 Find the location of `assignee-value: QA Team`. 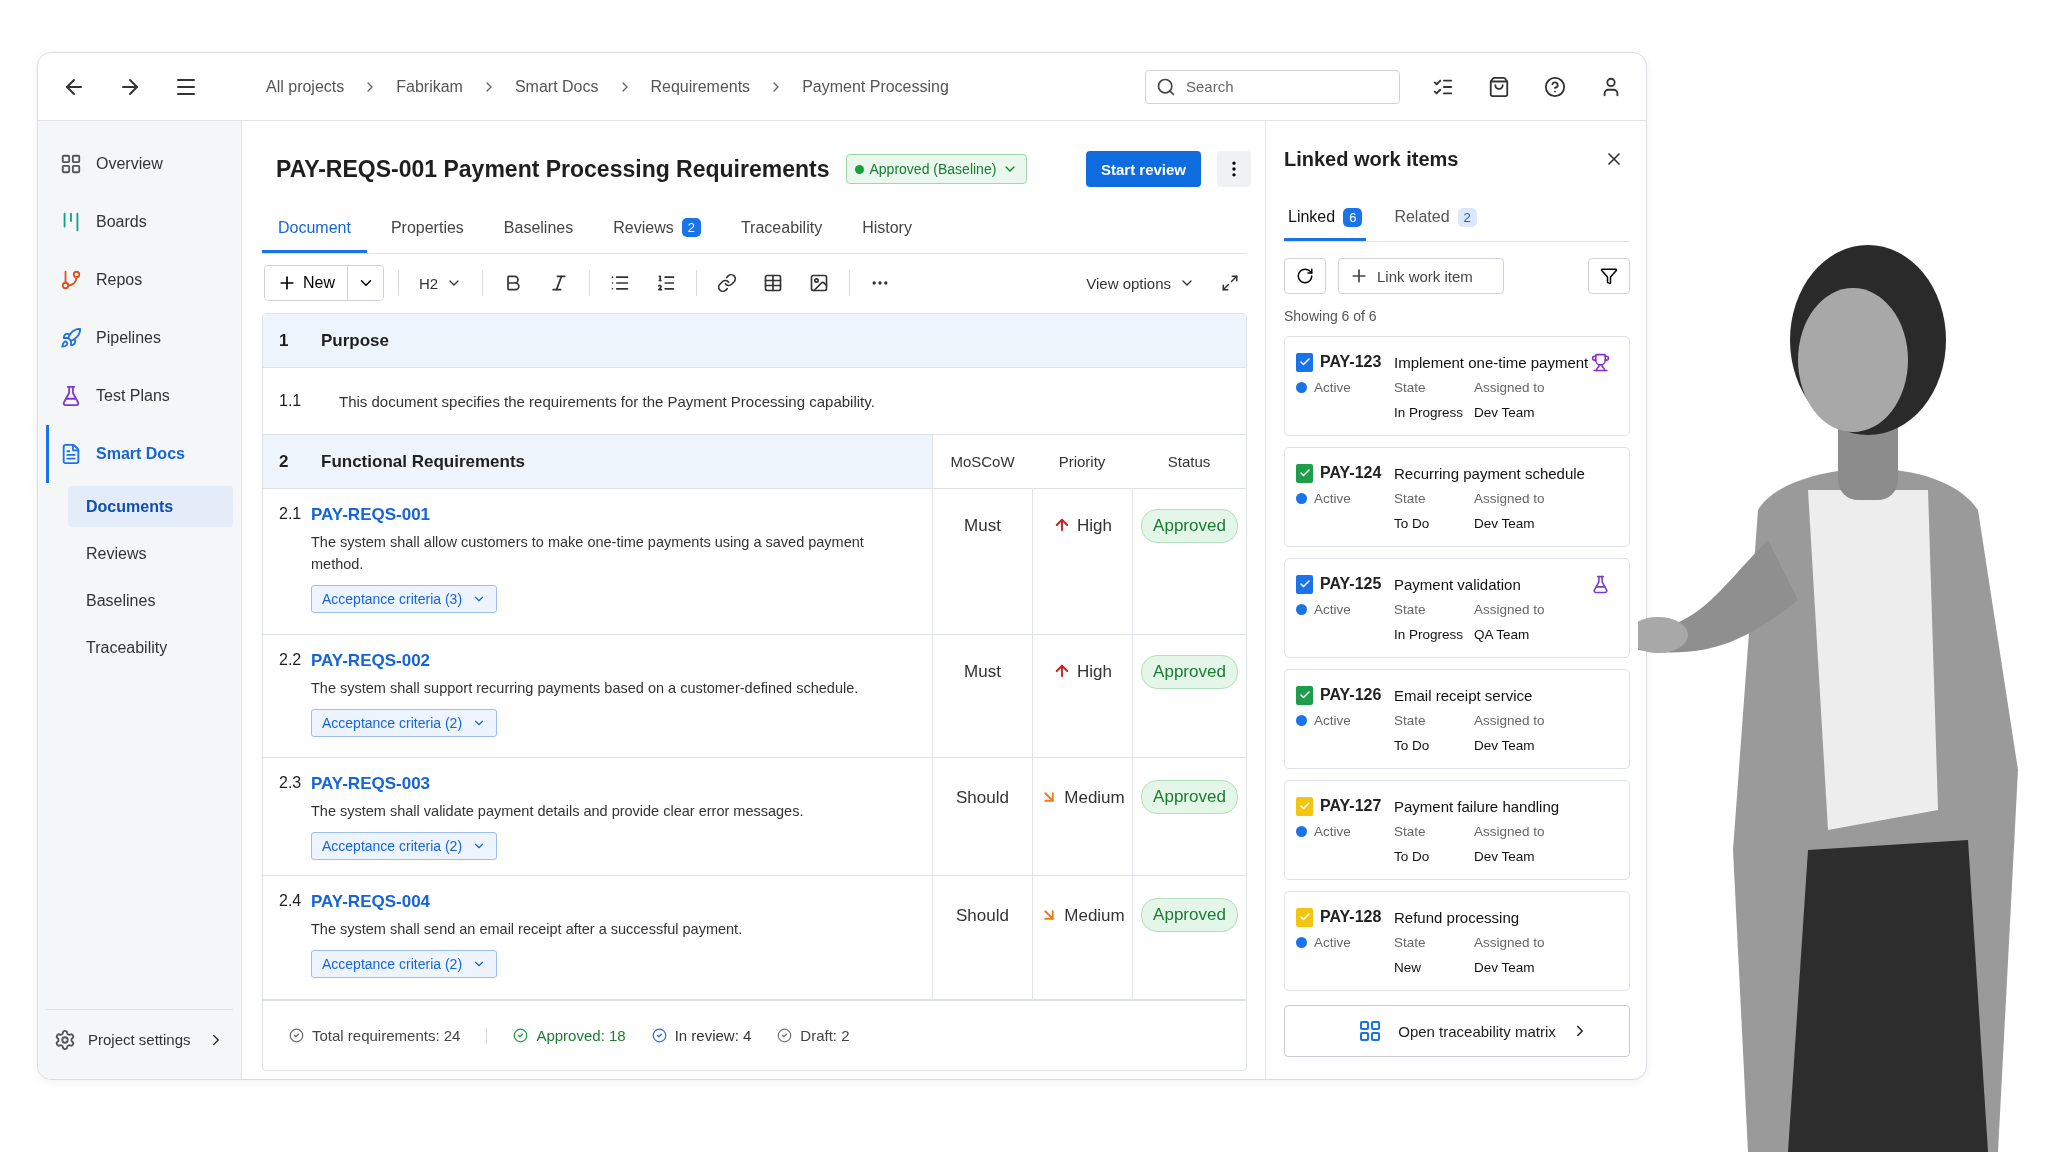

assignee-value: QA Team is located at coordinates (1502, 634).